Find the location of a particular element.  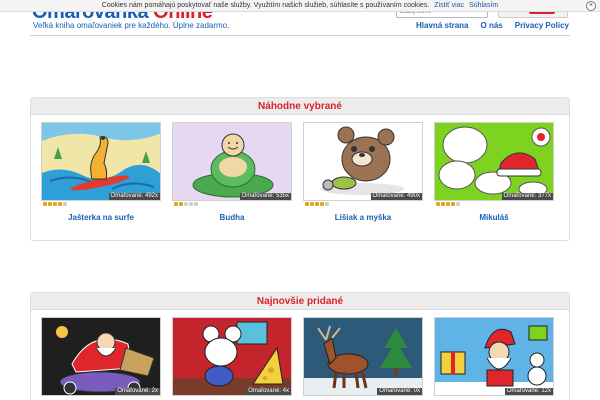

card-title-link: Líšiak a myška is located at coordinates (363, 217).